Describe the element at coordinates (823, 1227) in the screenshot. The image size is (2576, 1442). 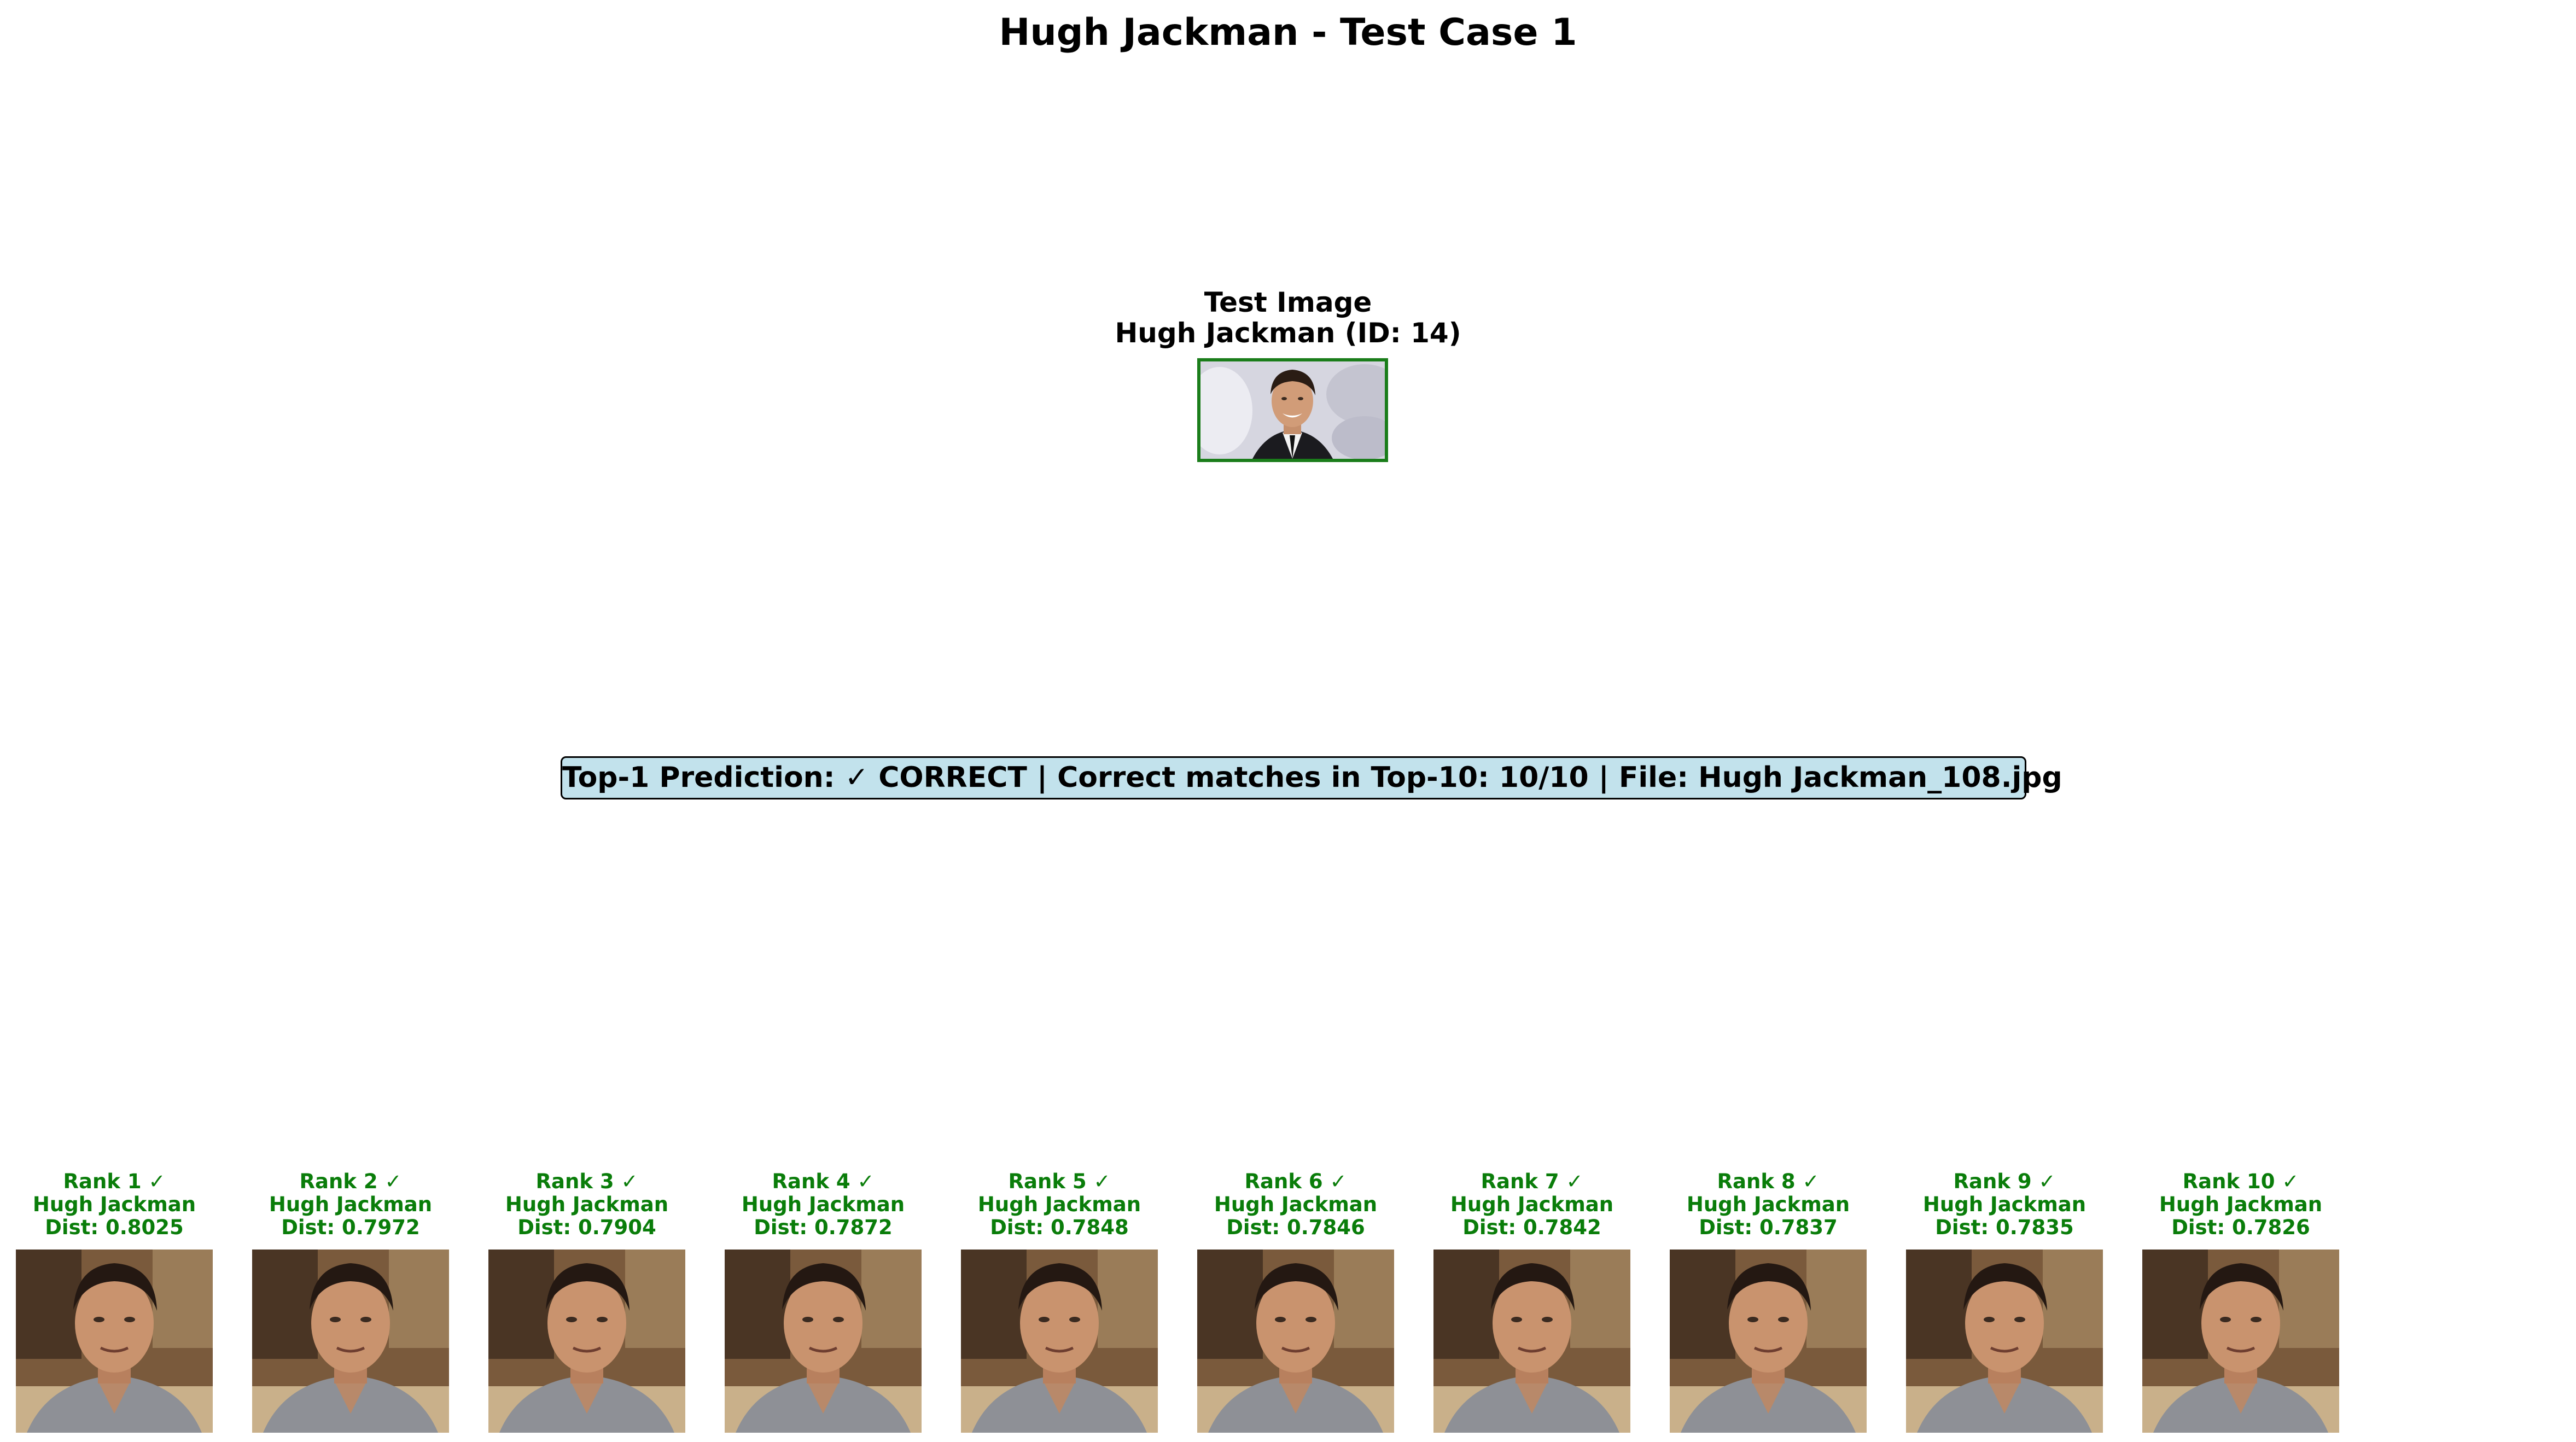
I see `rank-dist: Dist: 0.7872` at that location.